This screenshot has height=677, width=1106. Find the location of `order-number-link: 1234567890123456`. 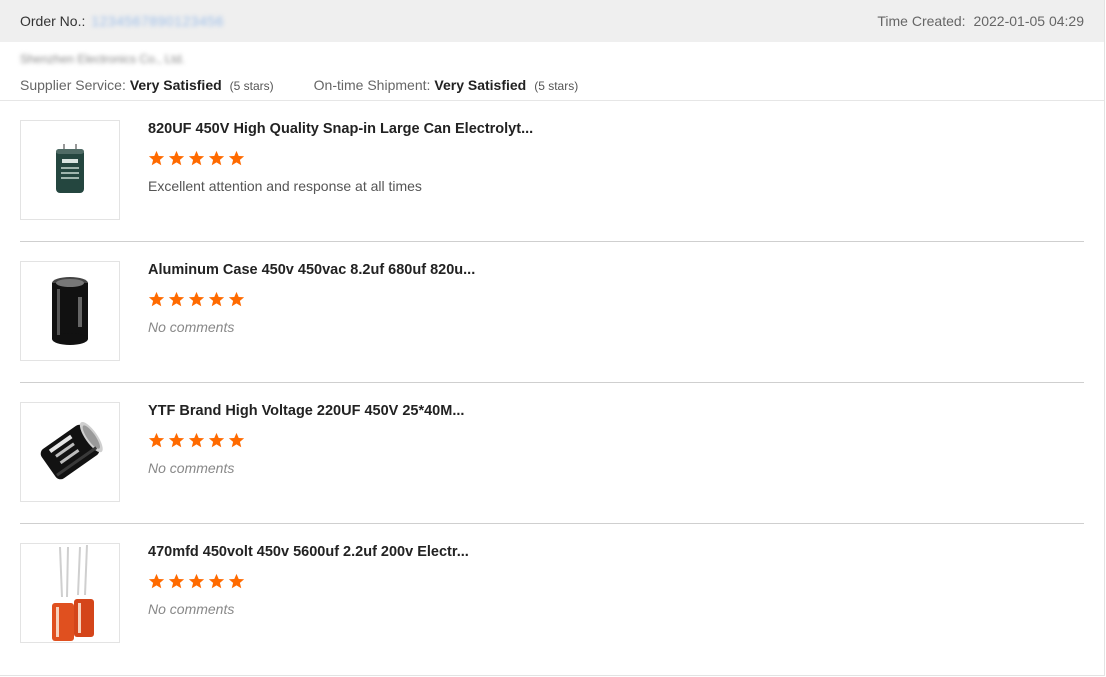

order-number-link: 1234567890123456 is located at coordinates (157, 21).